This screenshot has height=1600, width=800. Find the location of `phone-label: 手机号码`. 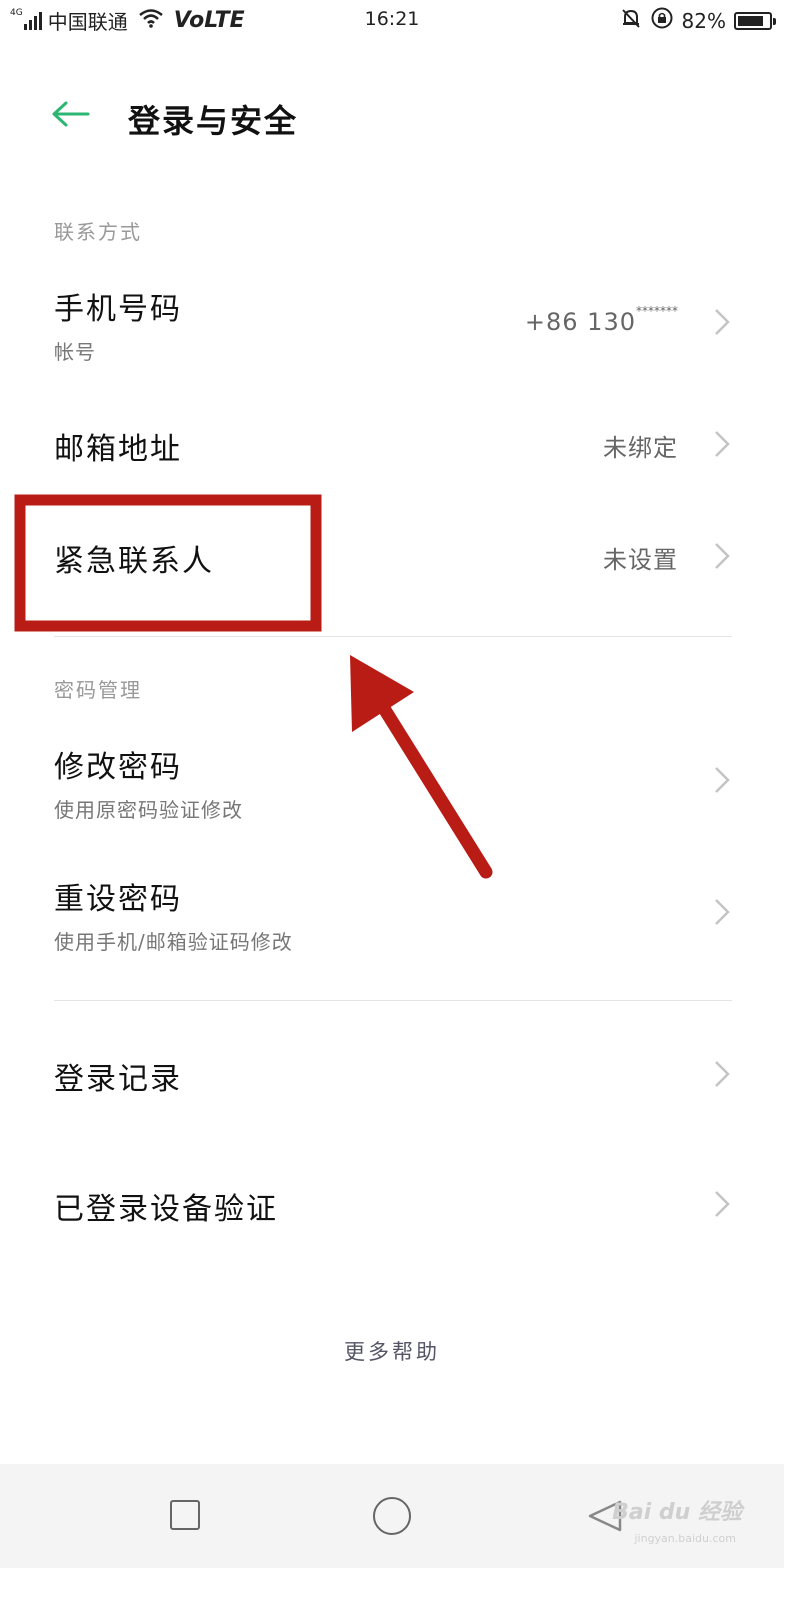

phone-label: 手机号码 is located at coordinates (118, 309).